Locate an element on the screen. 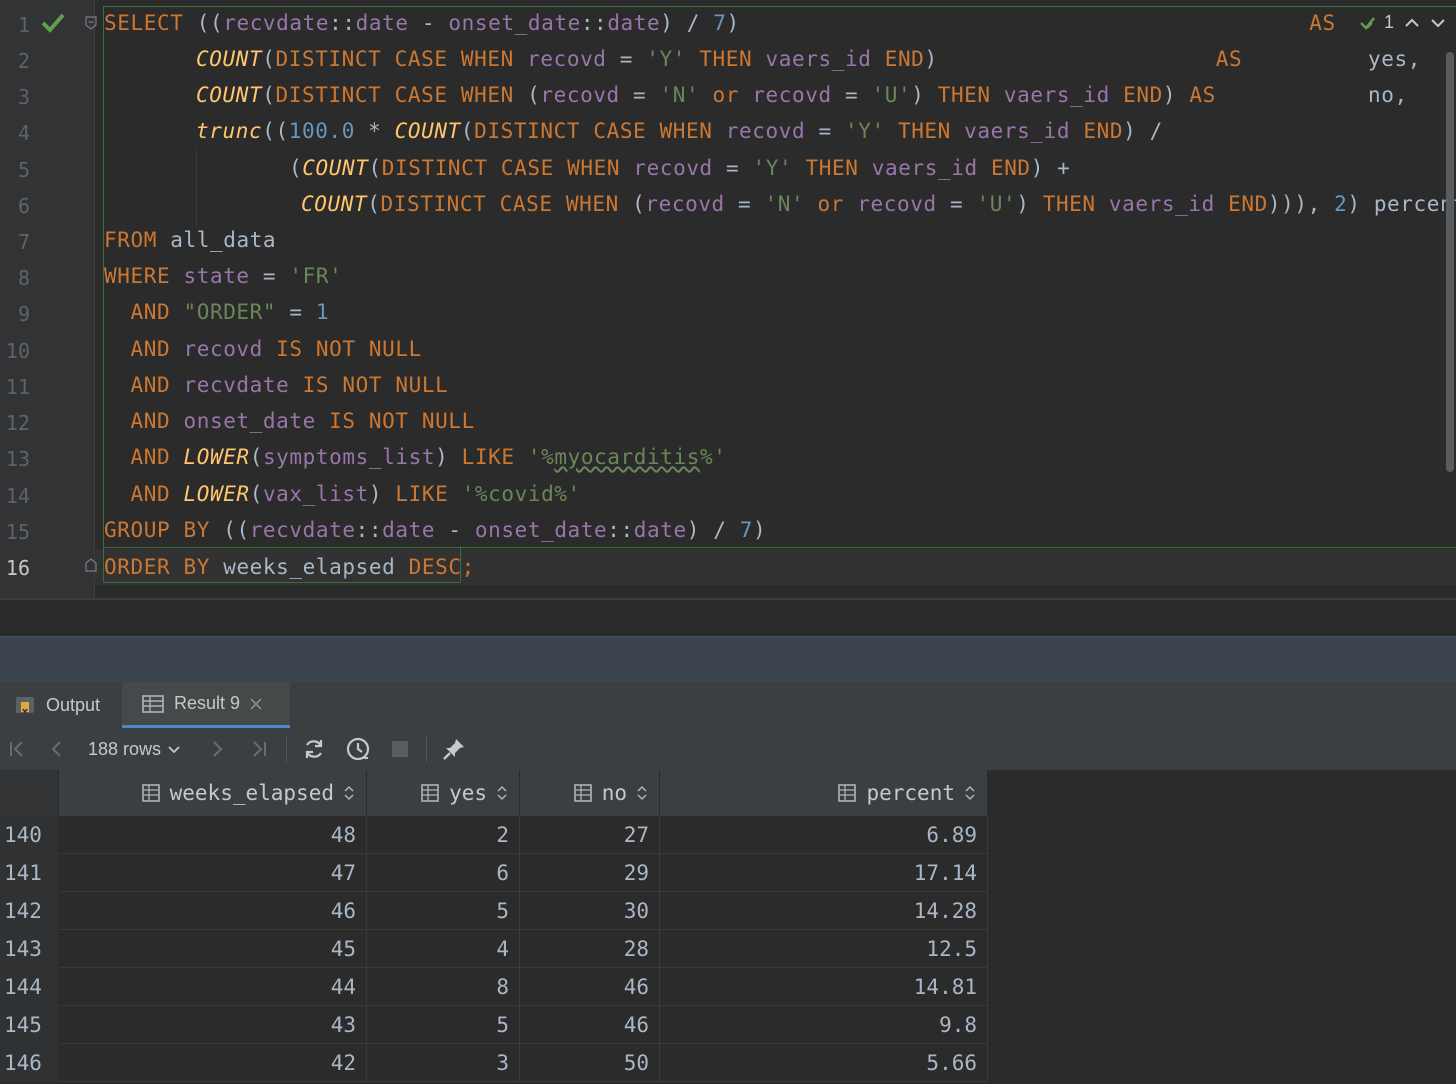 The width and height of the screenshot is (1456, 1084). cell-percent: 9.8 is located at coordinates (824, 1025).